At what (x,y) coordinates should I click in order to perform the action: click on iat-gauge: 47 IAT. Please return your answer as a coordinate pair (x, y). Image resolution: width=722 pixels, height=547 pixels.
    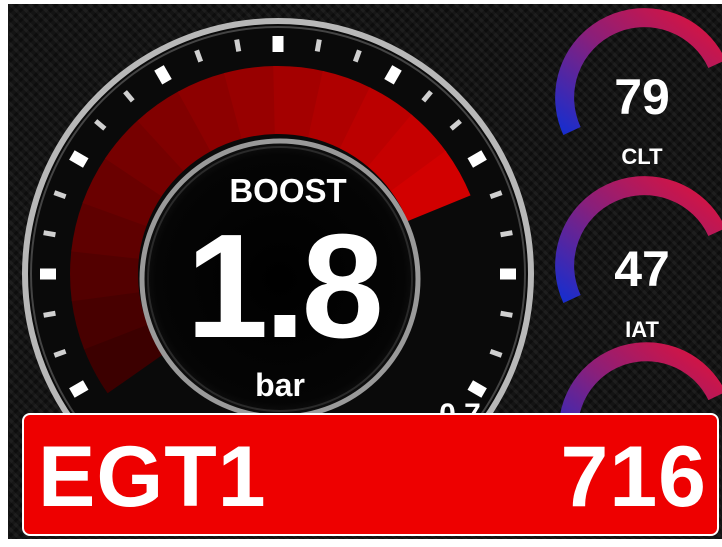
    Looking at the image, I should click on (638, 259).